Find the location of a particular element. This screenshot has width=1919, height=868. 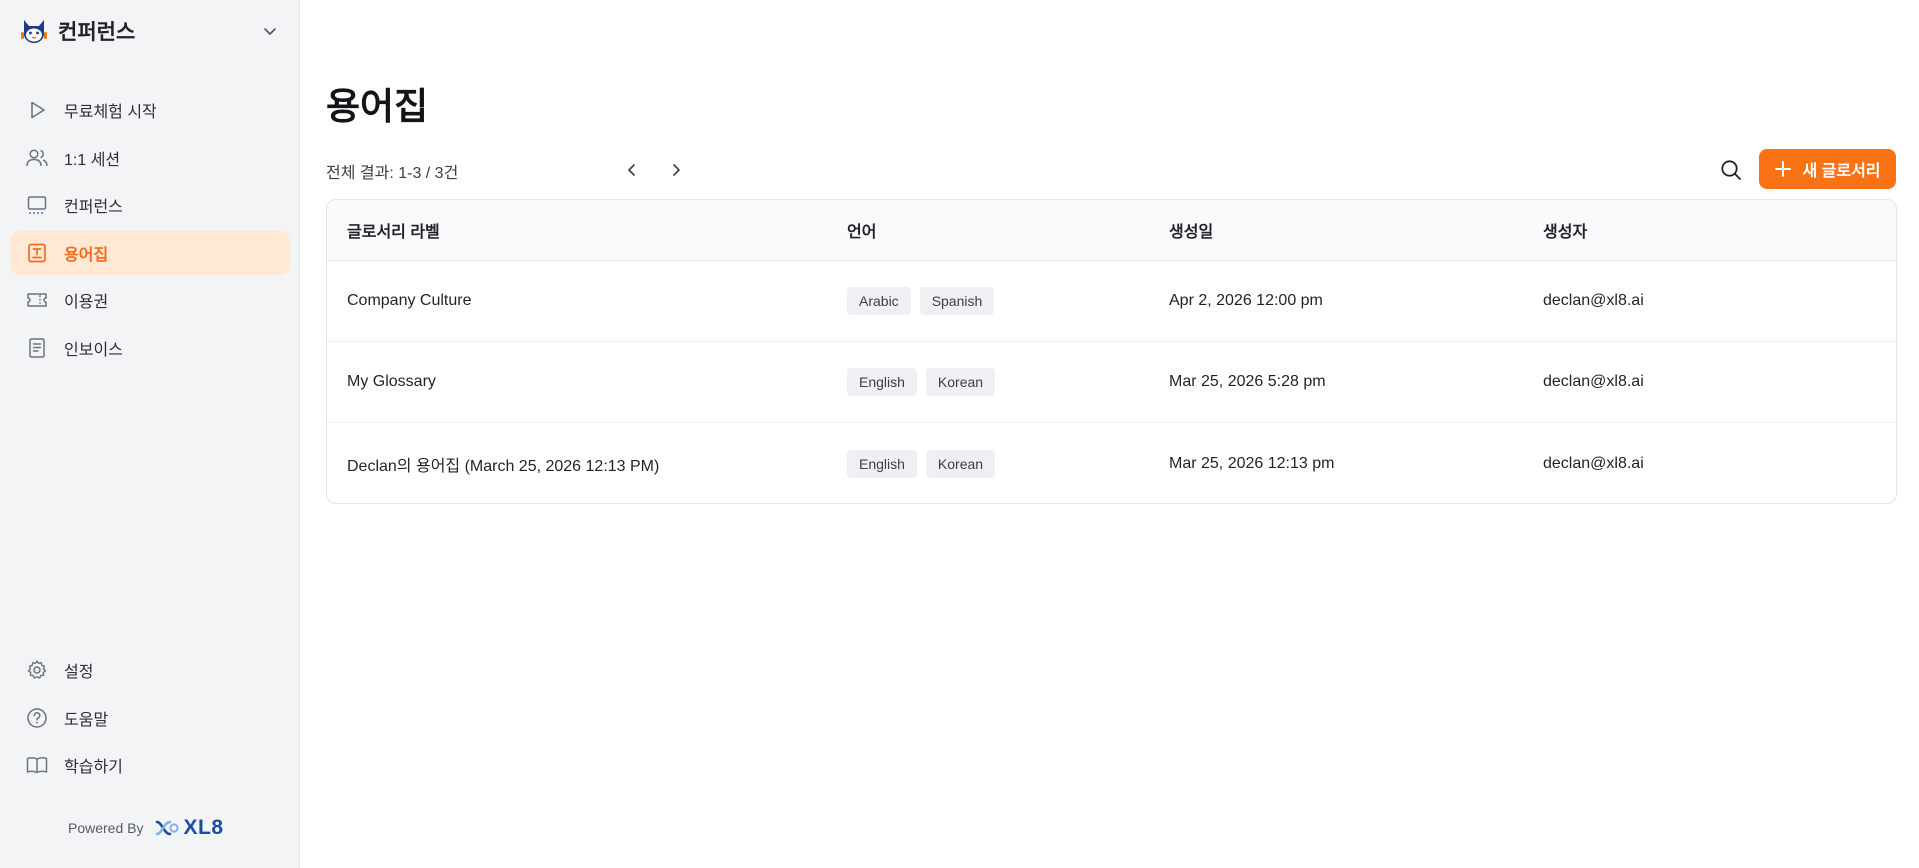

sidebar-item-label: 설정 is located at coordinates (79, 672).